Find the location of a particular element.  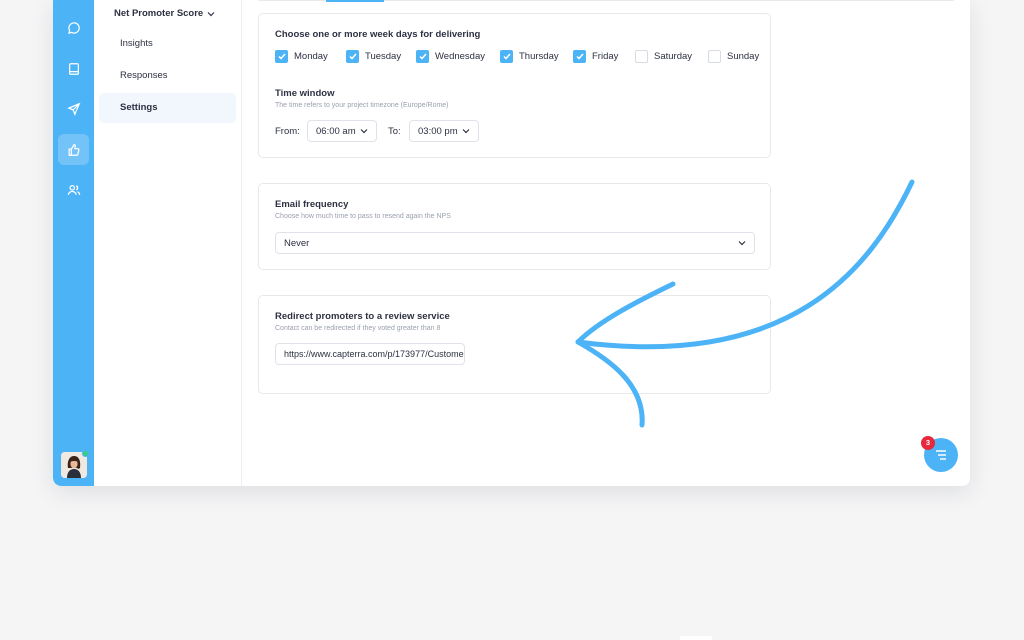

nav-campaigns is located at coordinates (73, 108).